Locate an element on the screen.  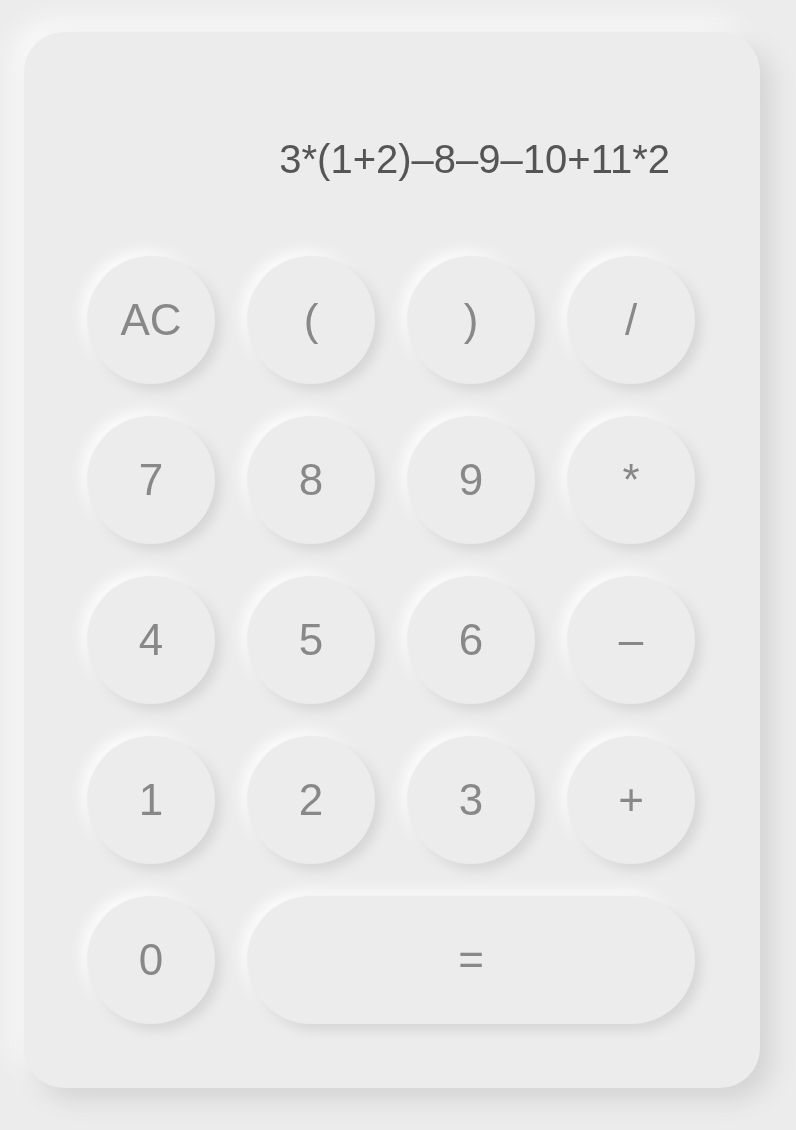
calculator-key: 8 is located at coordinates (311, 480).